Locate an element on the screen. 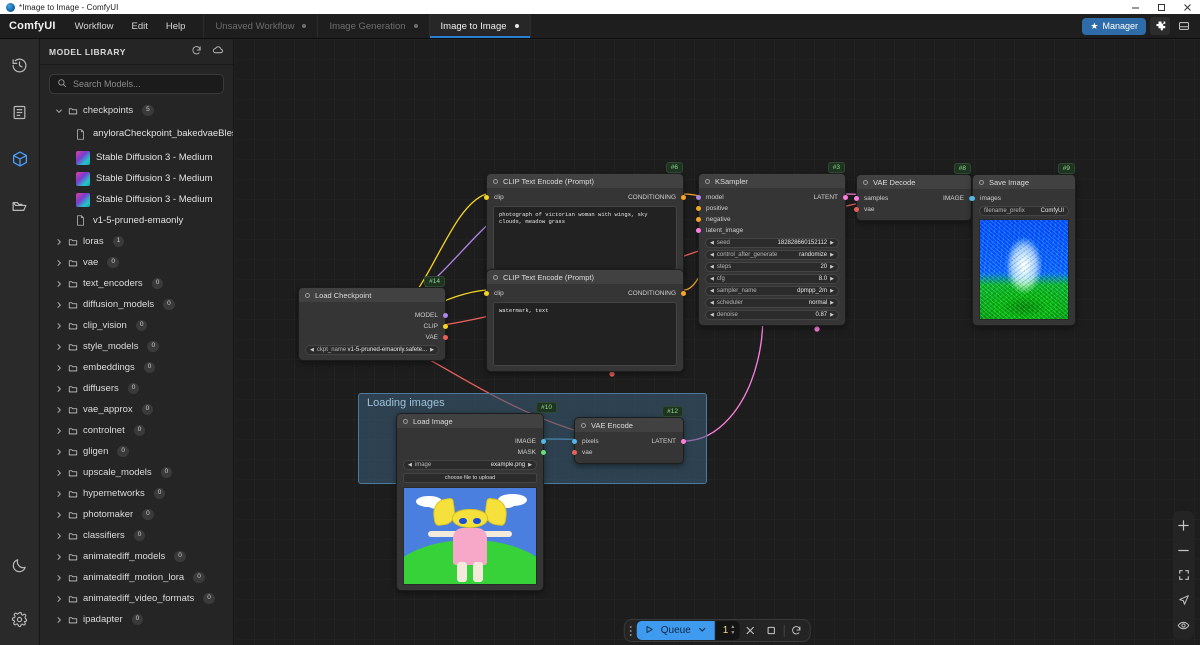 The height and width of the screenshot is (645, 1200). widget-cfg: ◀ cfg 8.0 ▶ is located at coordinates (772, 279).